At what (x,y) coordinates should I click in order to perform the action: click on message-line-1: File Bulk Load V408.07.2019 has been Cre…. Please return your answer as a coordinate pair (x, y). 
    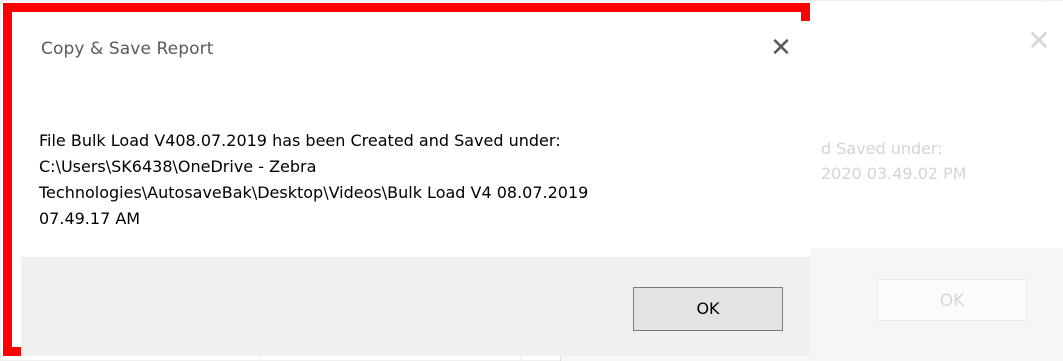
    Looking at the image, I should click on (300, 140).